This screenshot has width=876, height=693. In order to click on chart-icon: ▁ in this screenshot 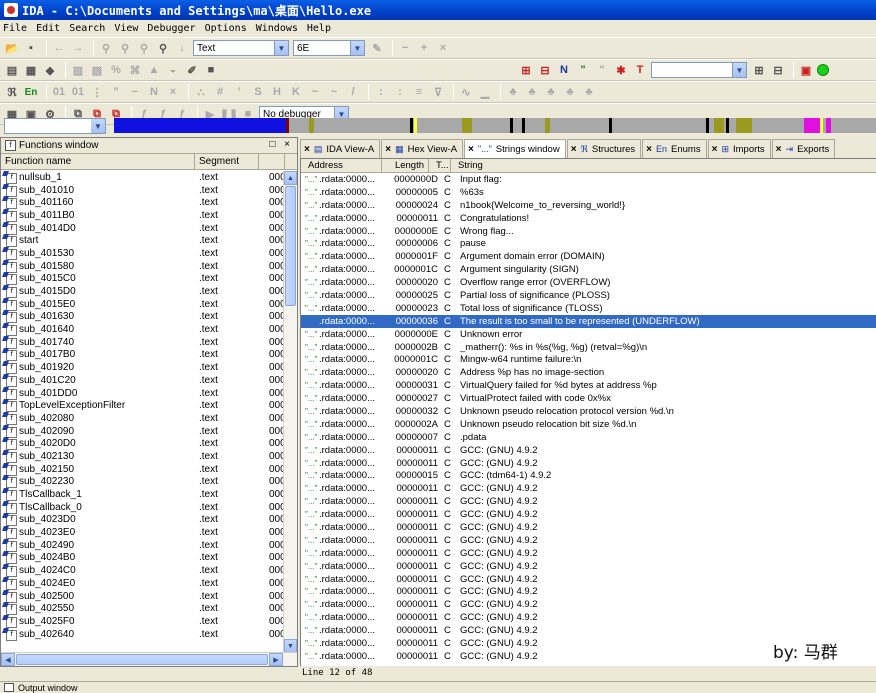, I will do `click(485, 92)`.